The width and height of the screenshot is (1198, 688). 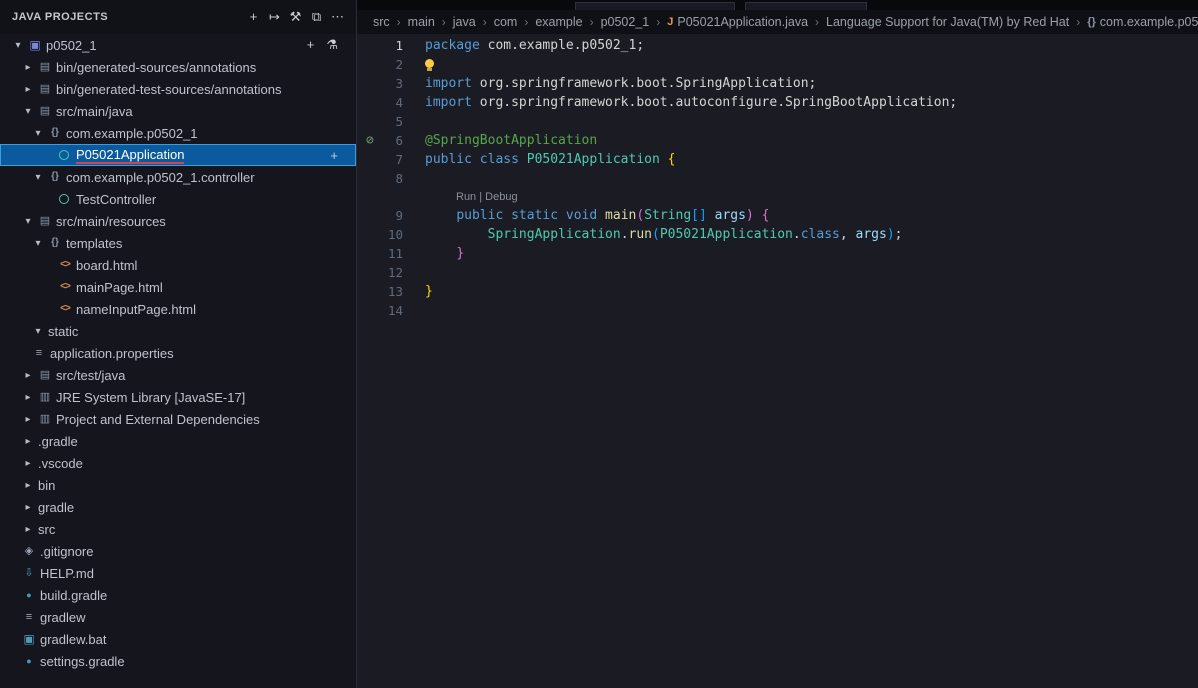 What do you see at coordinates (130, 155) in the screenshot?
I see `tree-item-label: P05021Application` at bounding box center [130, 155].